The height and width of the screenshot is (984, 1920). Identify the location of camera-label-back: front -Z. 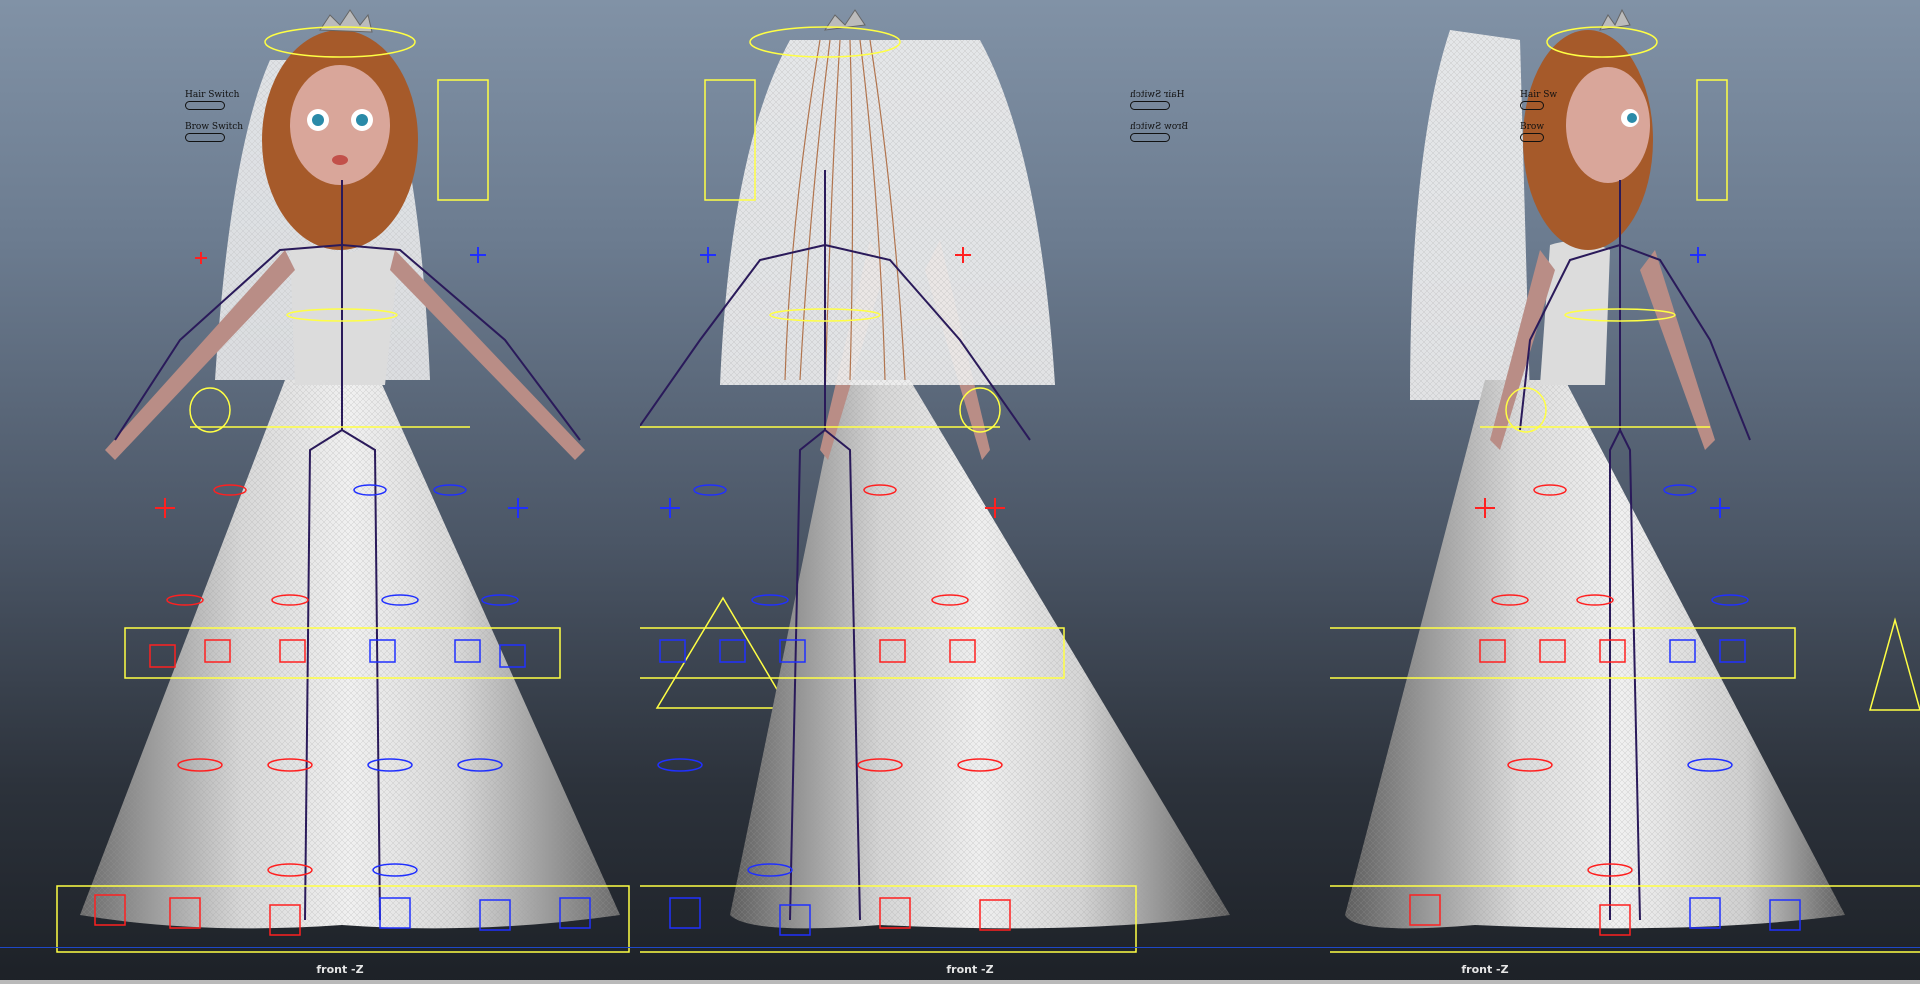
(970, 969).